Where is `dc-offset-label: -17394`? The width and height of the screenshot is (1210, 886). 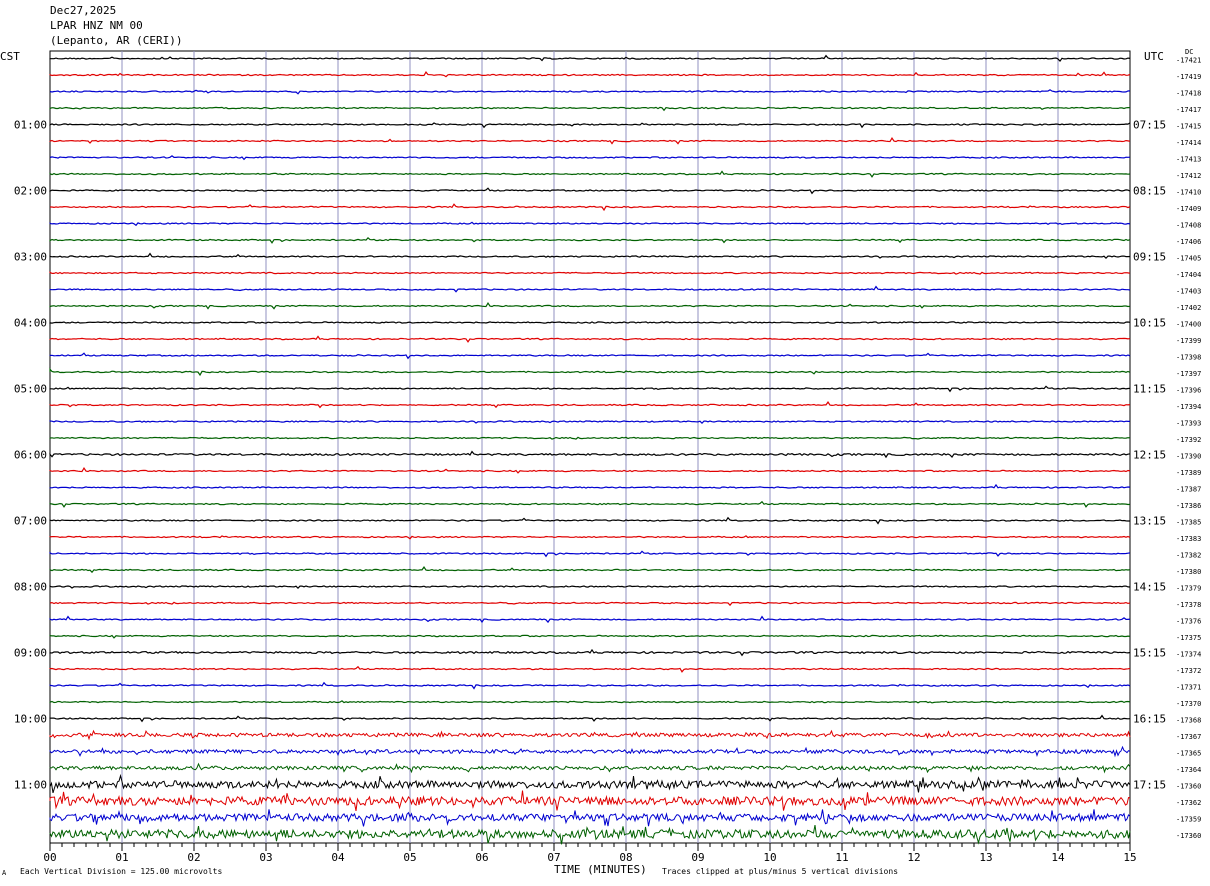 dc-offset-label: -17394 is located at coordinates (1188, 407).